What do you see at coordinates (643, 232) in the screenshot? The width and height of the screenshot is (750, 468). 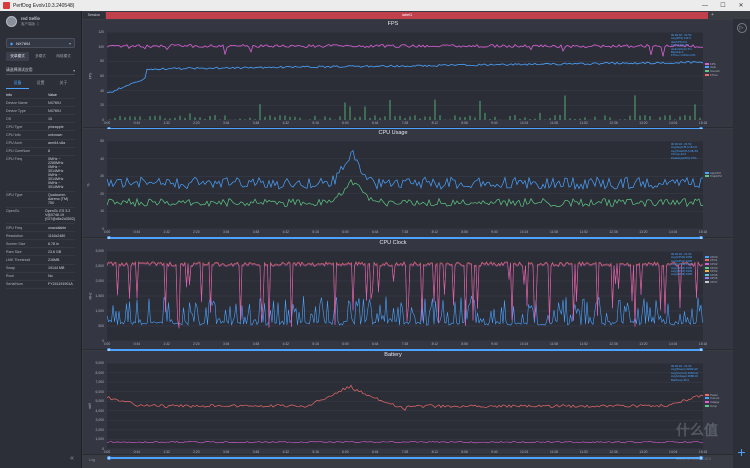 I see `x-tick-label: 13:20` at bounding box center [643, 232].